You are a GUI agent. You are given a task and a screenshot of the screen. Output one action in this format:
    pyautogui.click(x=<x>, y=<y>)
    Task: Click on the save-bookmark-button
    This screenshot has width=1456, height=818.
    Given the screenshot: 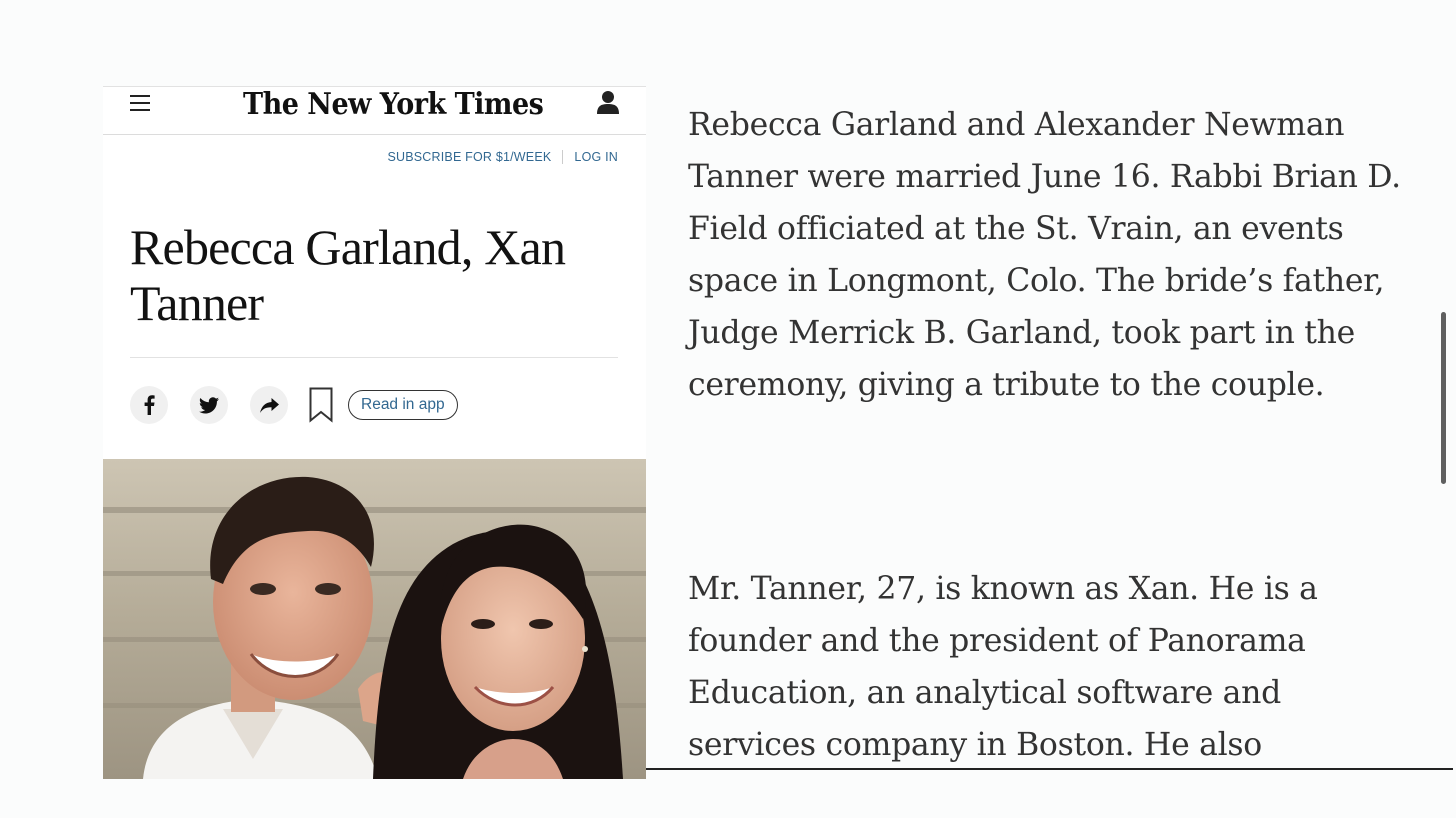 What is the action you would take?
    pyautogui.click(x=321, y=405)
    